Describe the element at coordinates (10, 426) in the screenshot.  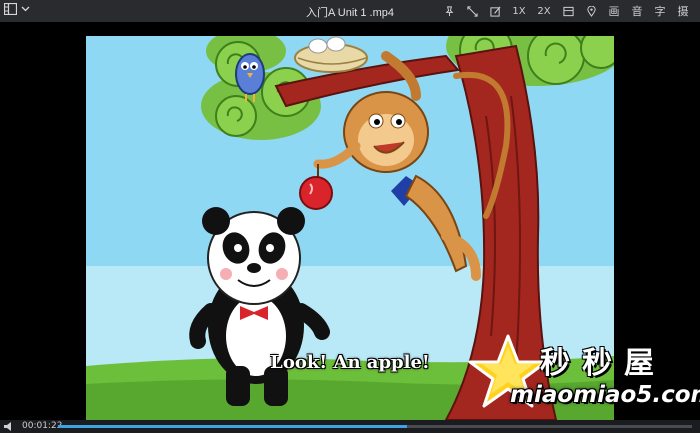
I see `volume-icon` at that location.